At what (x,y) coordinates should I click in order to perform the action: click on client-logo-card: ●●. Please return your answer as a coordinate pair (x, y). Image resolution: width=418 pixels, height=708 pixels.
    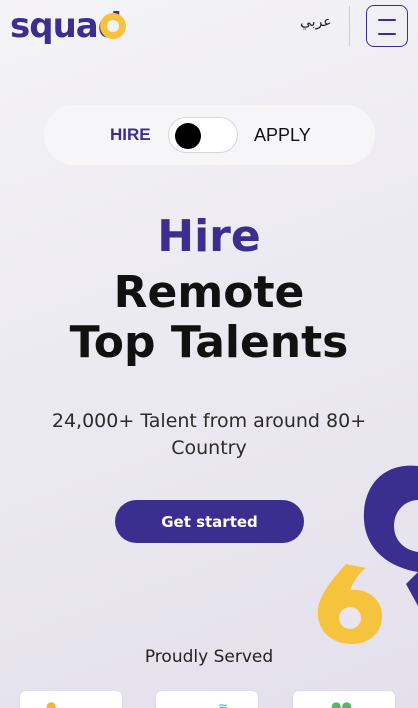
    Looking at the image, I should click on (344, 699).